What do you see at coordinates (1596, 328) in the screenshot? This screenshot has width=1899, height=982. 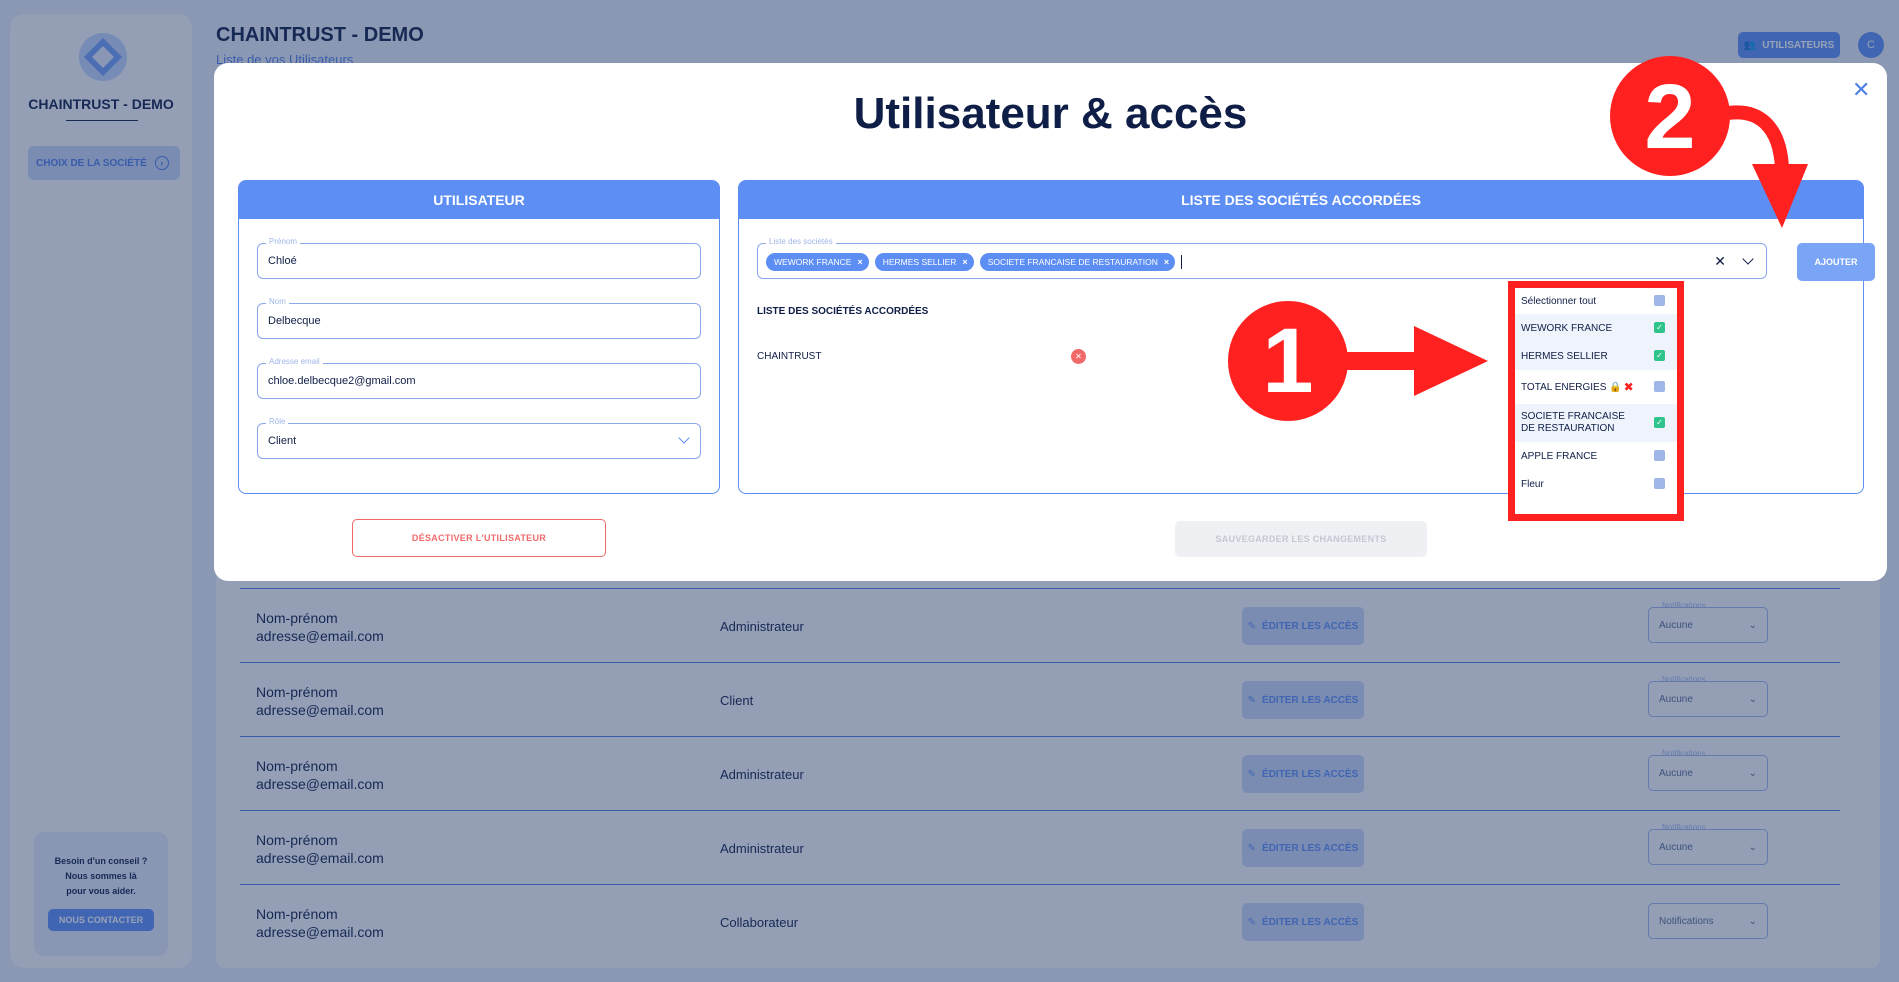 I see `dropdown-option-wework: WEWORK FRANCE ✓` at bounding box center [1596, 328].